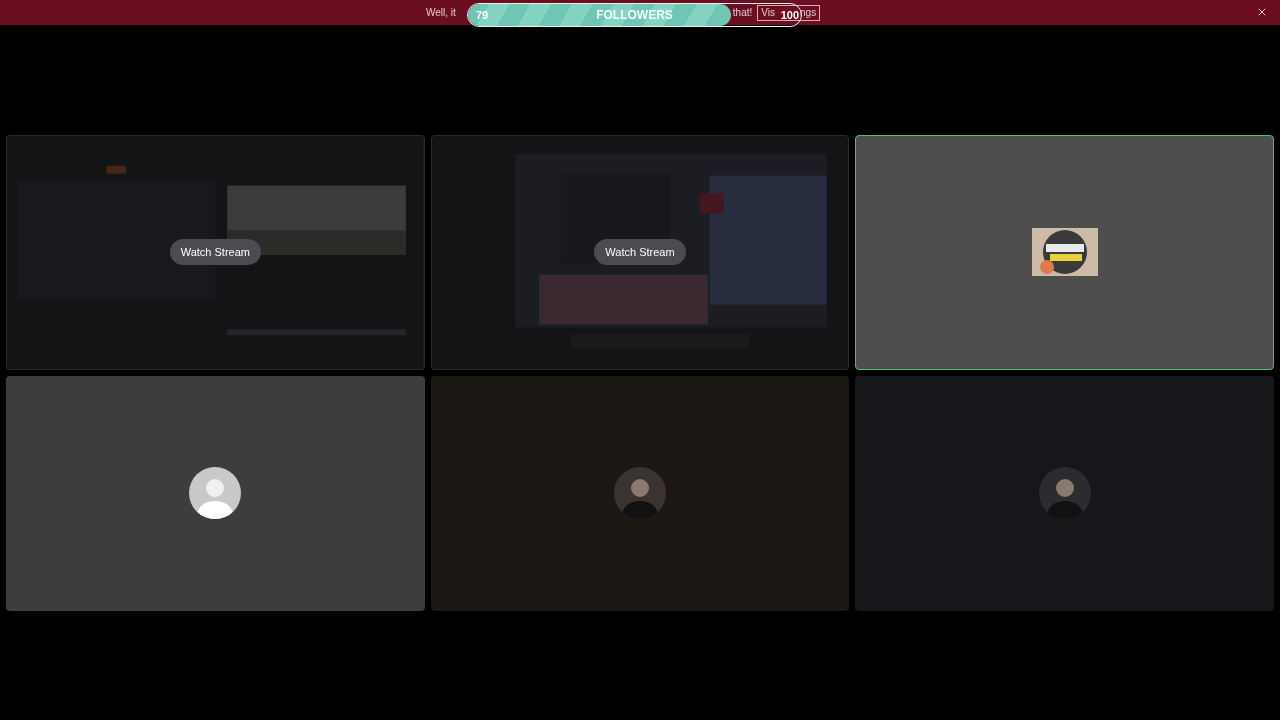 The image size is (1280, 720). I want to click on notice-text: that!, so click(742, 12).